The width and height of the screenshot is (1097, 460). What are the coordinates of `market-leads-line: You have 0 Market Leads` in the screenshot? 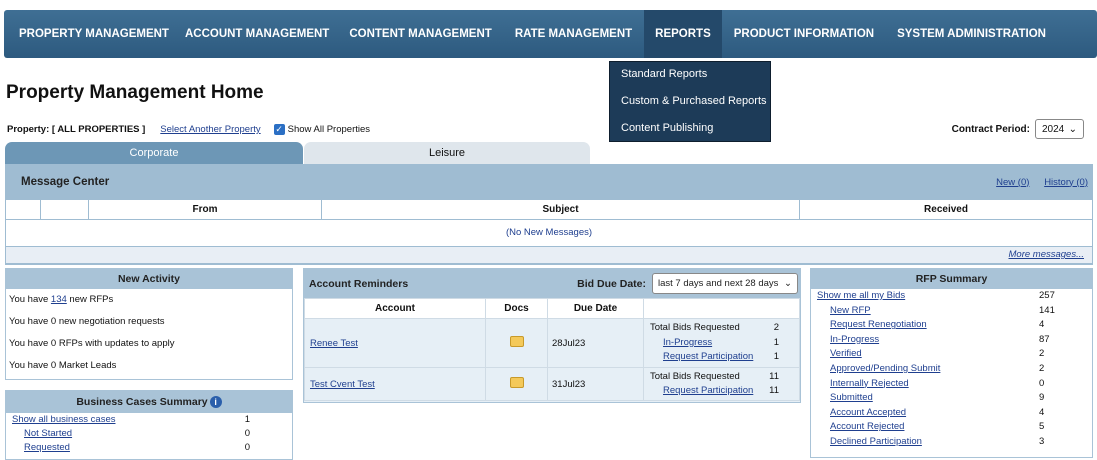 It's located at (63, 365).